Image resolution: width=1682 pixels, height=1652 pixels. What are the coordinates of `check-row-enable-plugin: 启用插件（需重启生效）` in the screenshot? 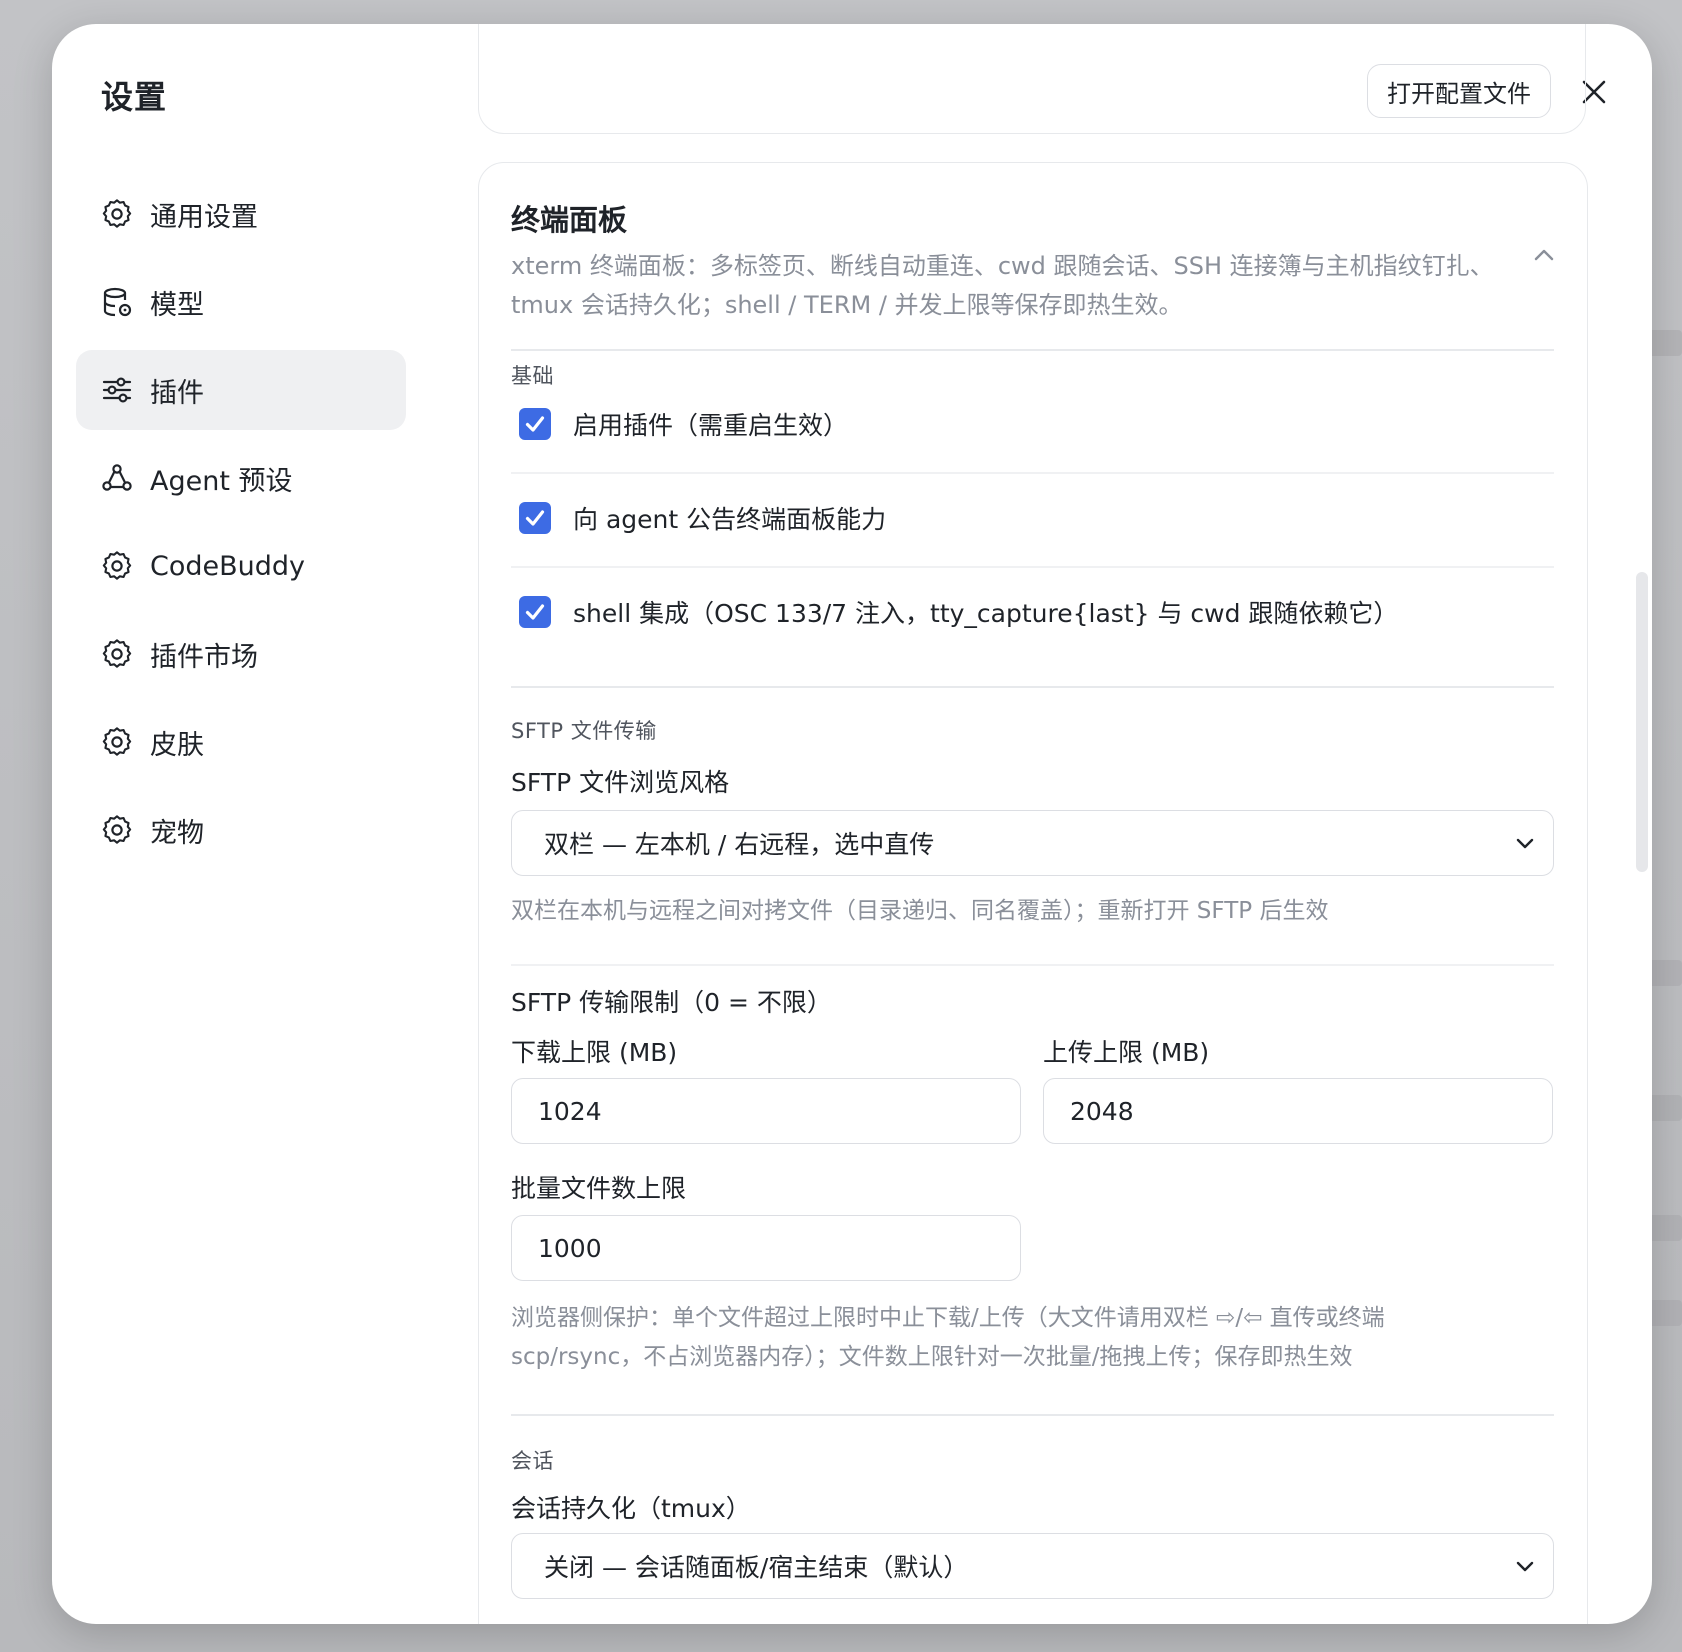 It's located at (683, 424).